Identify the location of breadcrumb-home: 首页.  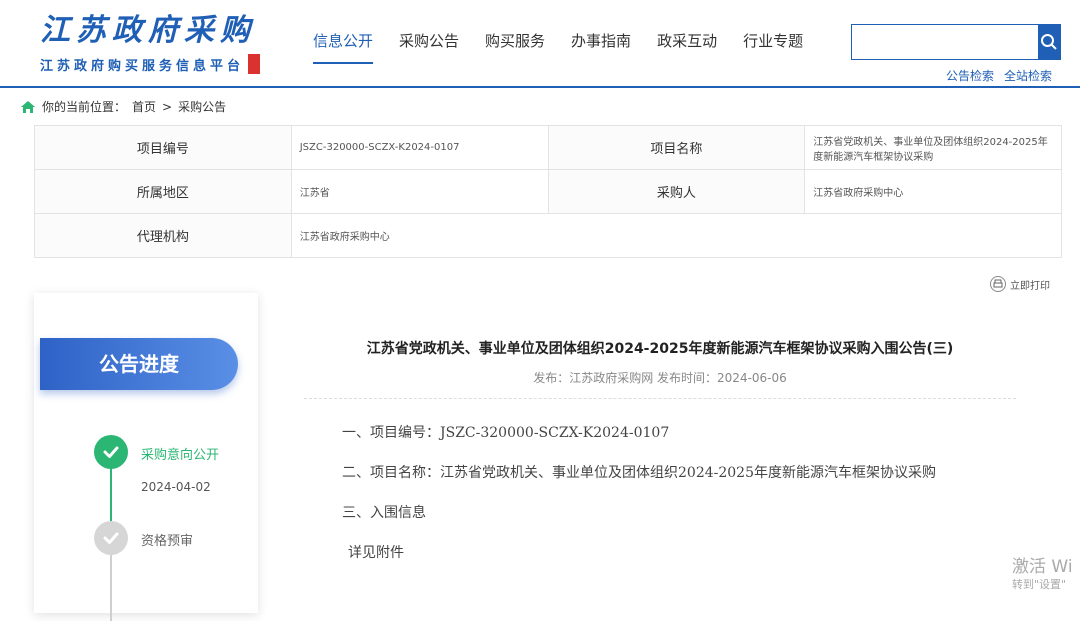
(144, 106).